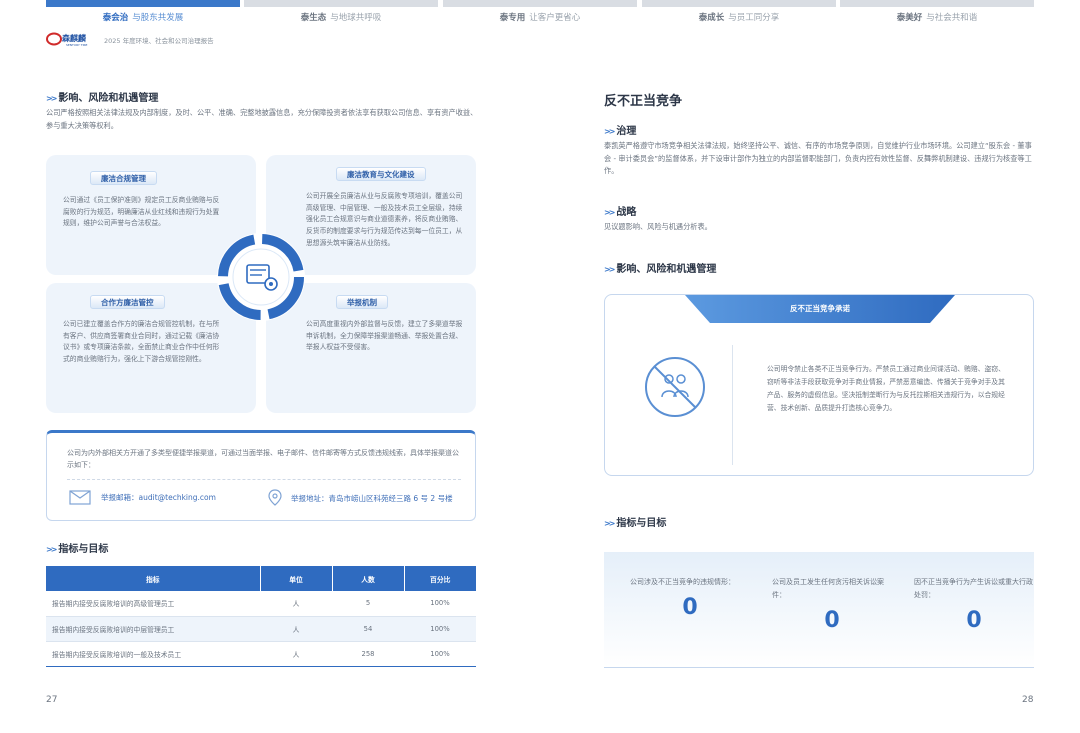 This screenshot has width=1080, height=733. Describe the element at coordinates (711, 18) in the screenshot. I see `tab-key: 泰成长` at that location.